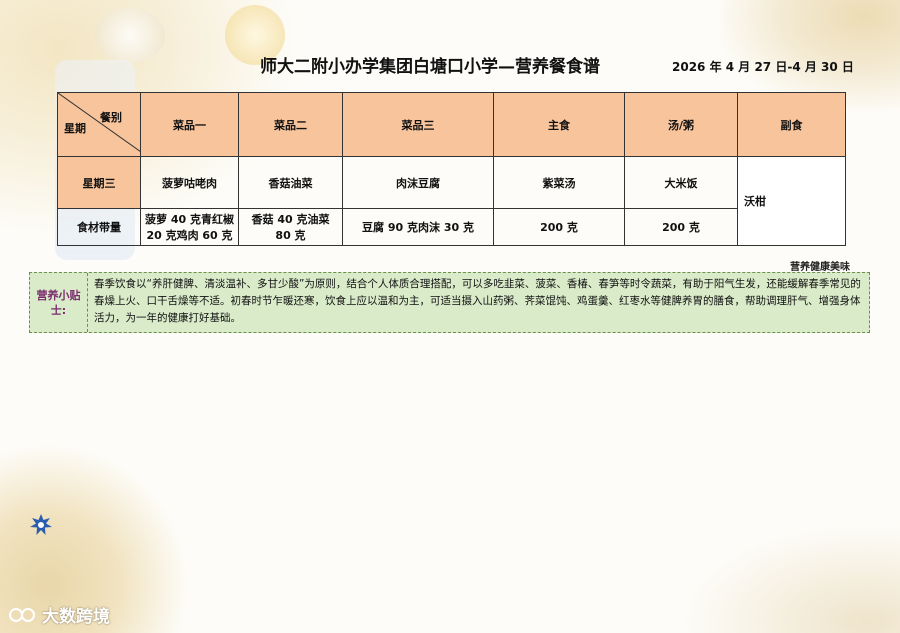 This screenshot has width=900, height=633. Describe the element at coordinates (189, 227) in the screenshot. I see `table-cell: 菠萝 40 克青红椒 20 克鸡肉 60 克` at that location.